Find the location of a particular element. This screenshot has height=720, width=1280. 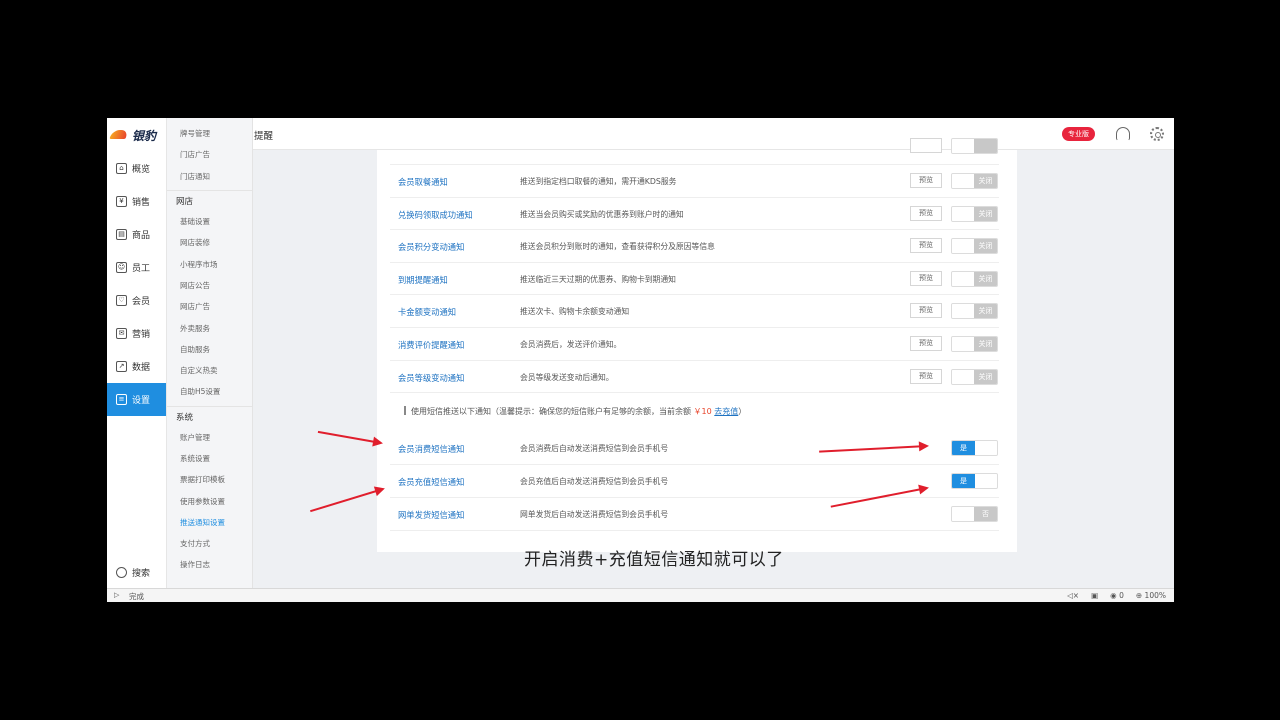

status-count: ◉ 0 is located at coordinates (1117, 595).